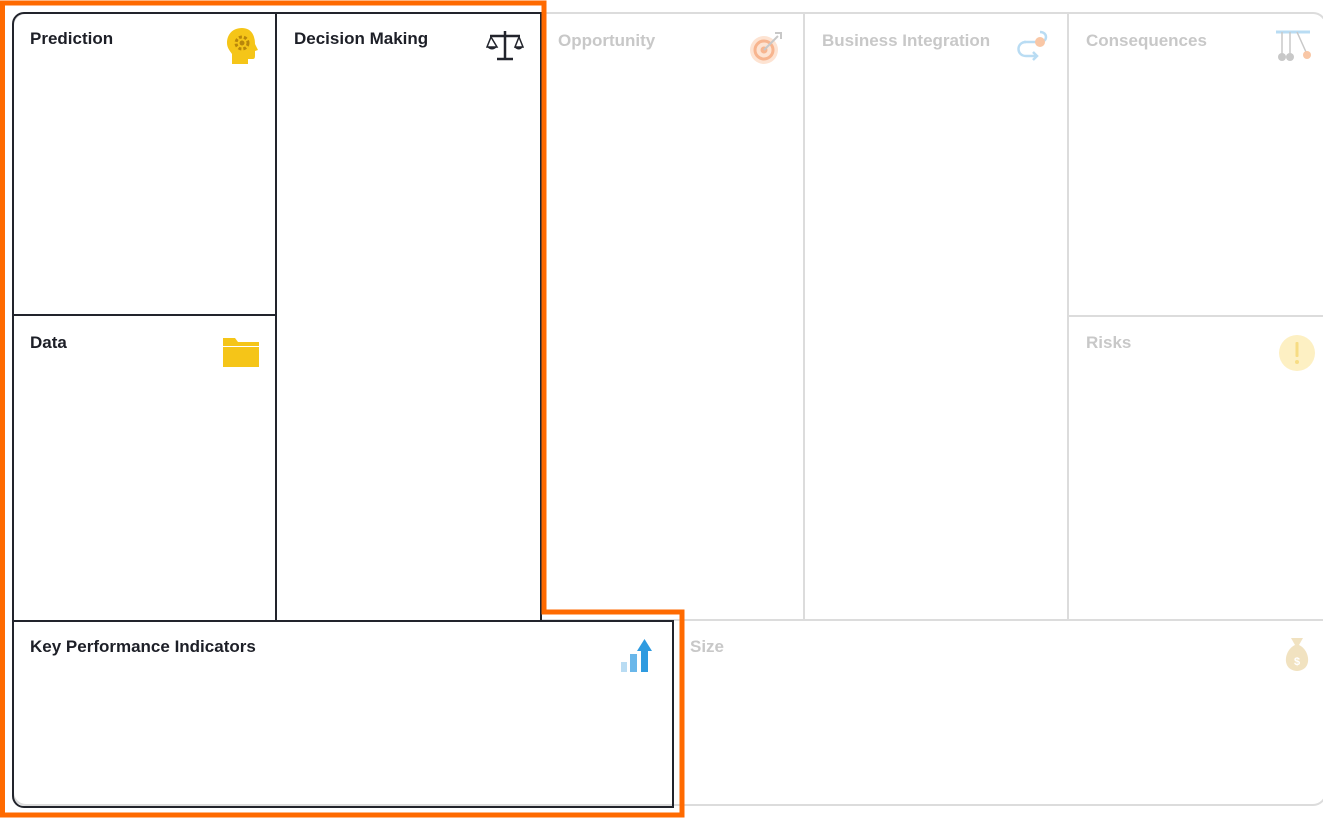  Describe the element at coordinates (1297, 353) in the screenshot. I see `exclamation-icon` at that location.